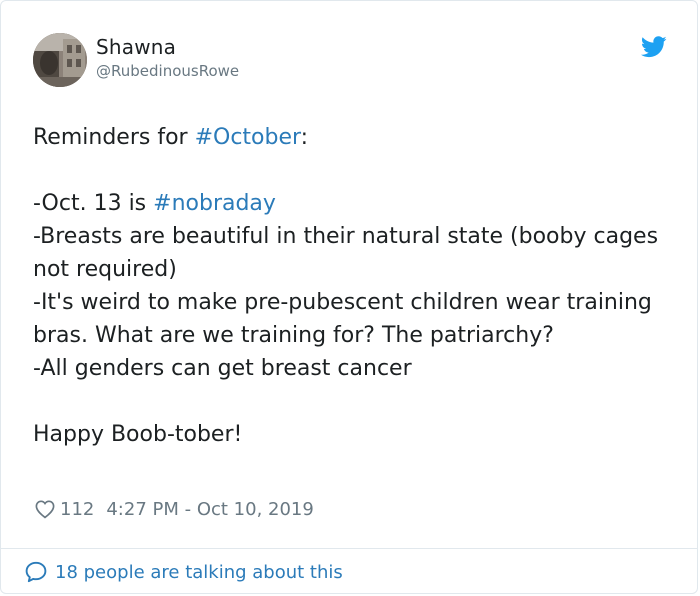  I want to click on conversation-link: 18 people are talking about this, so click(183, 572).